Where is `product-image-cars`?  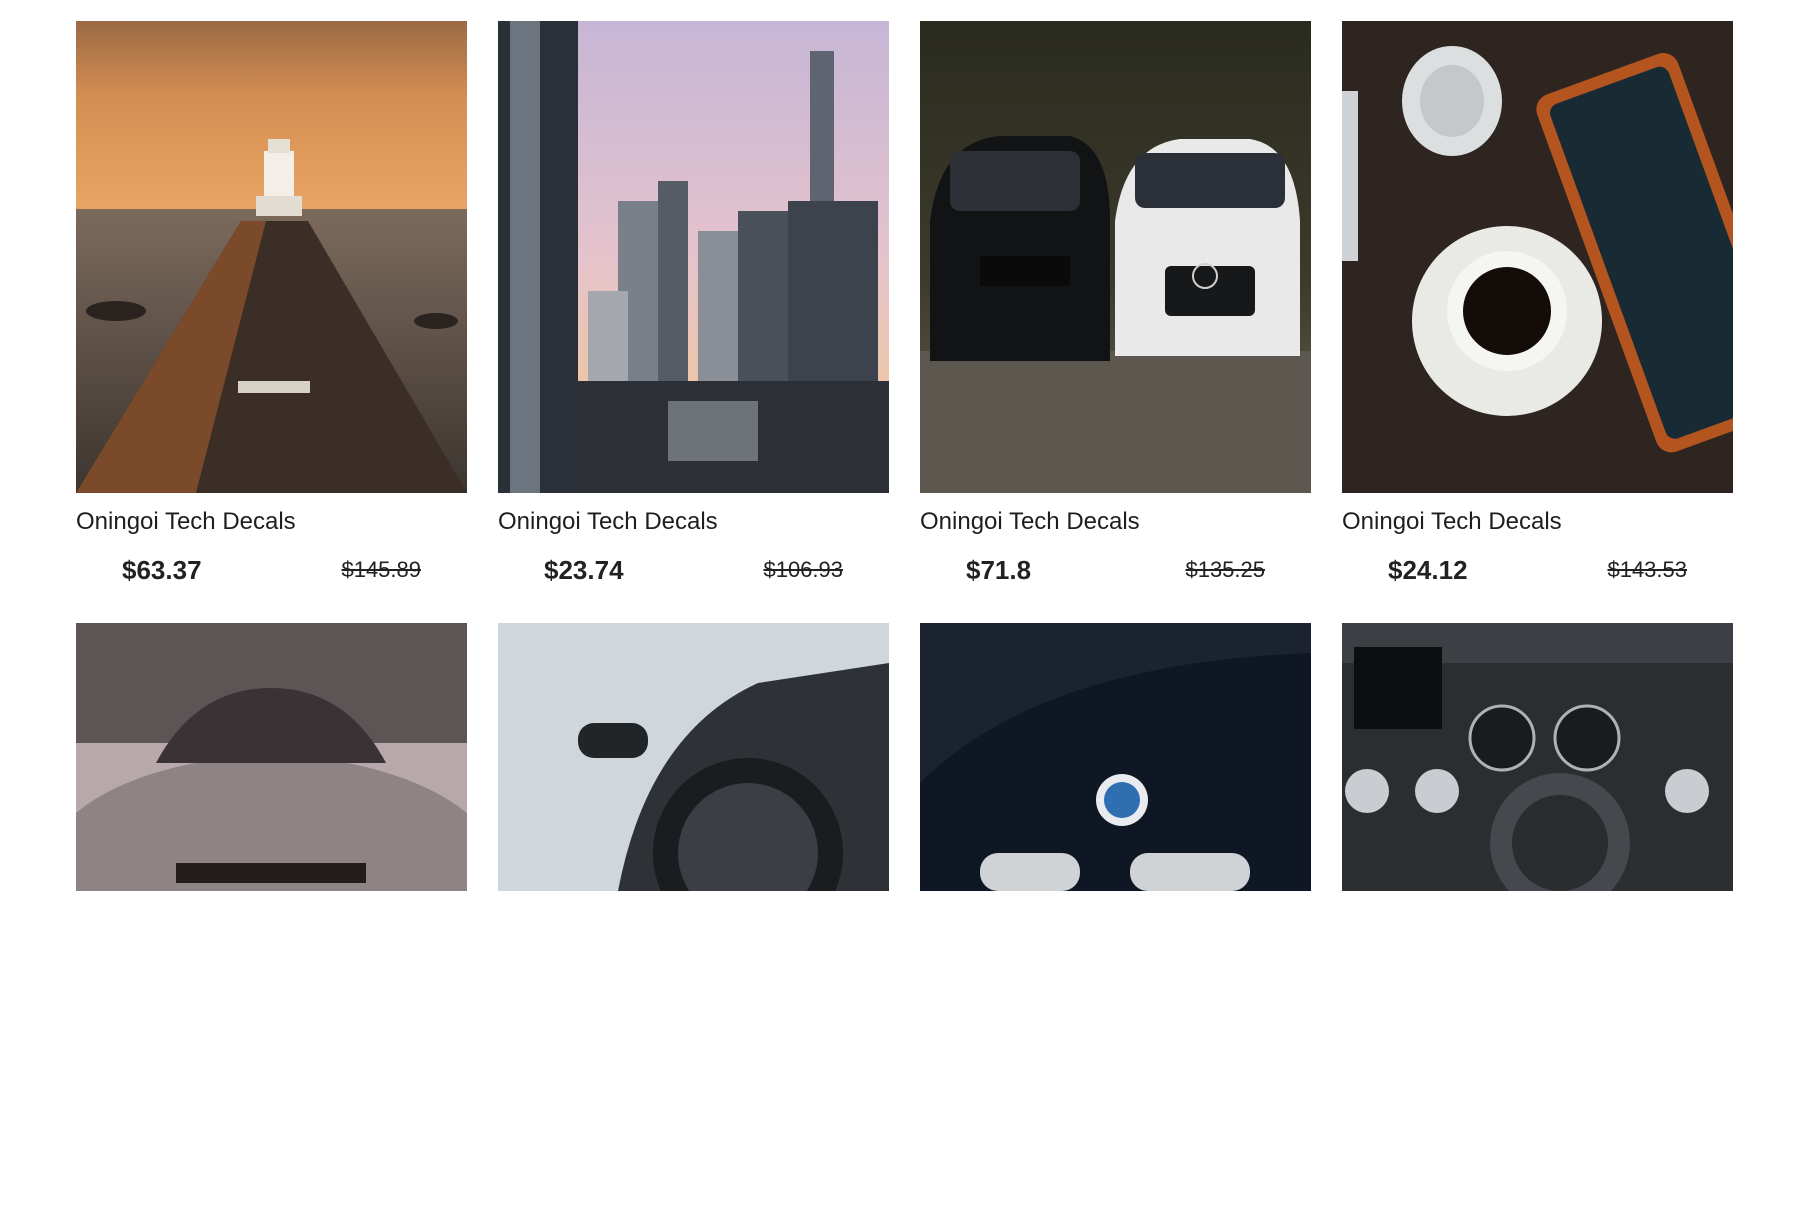 product-image-cars is located at coordinates (1115, 257).